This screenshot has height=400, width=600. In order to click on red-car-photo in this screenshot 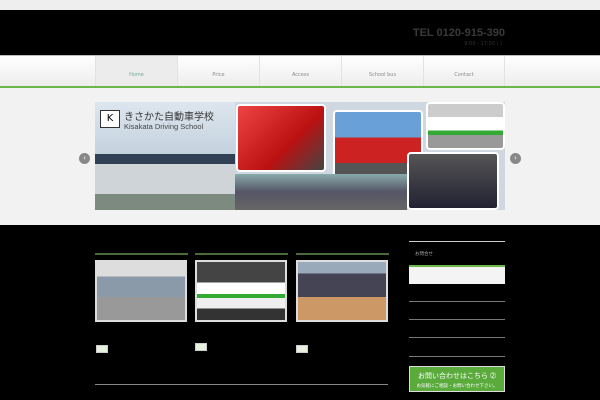, I will do `click(281, 138)`.